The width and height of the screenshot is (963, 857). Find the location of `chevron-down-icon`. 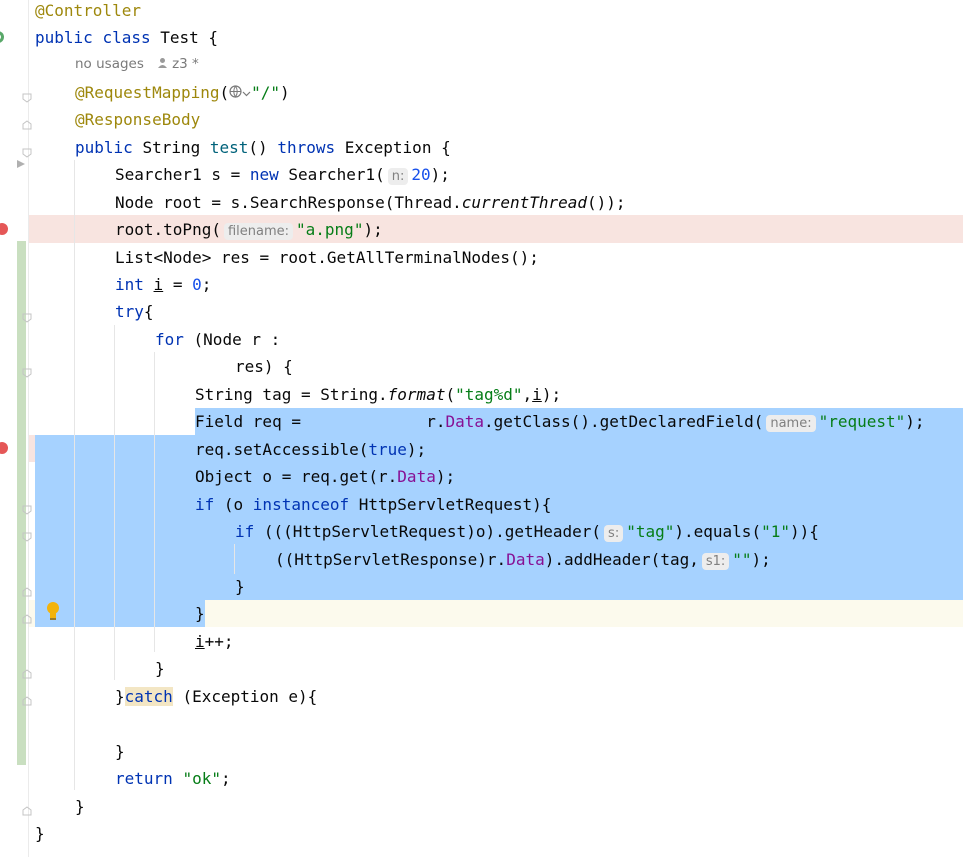

chevron-down-icon is located at coordinates (246, 92).